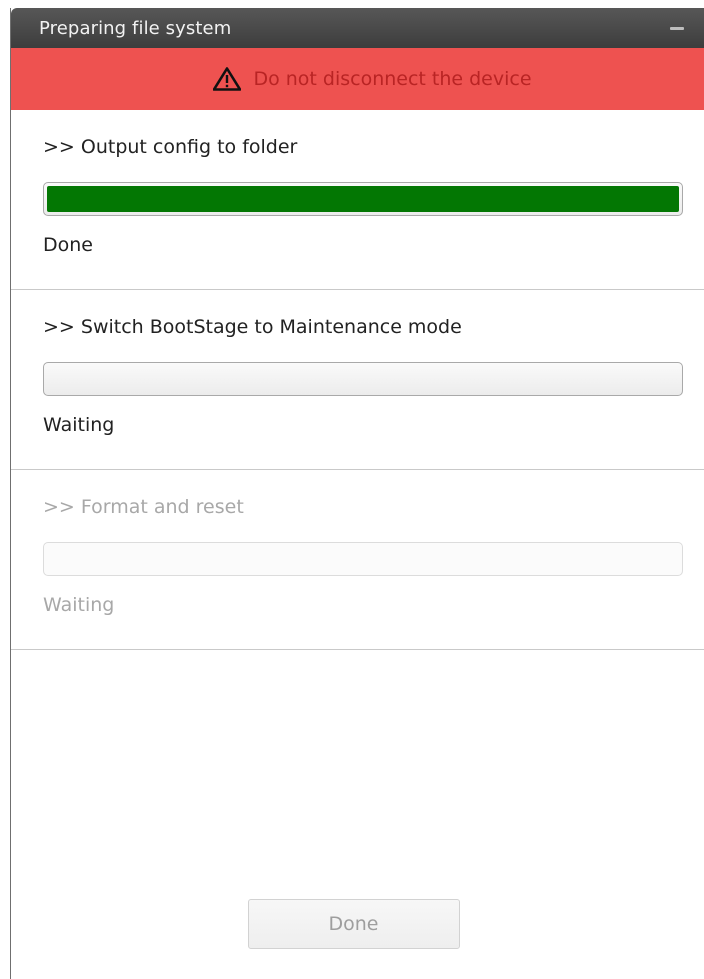 Image resolution: width=704 pixels, height=979 pixels. I want to click on step-title: >> Format and reset, so click(143, 507).